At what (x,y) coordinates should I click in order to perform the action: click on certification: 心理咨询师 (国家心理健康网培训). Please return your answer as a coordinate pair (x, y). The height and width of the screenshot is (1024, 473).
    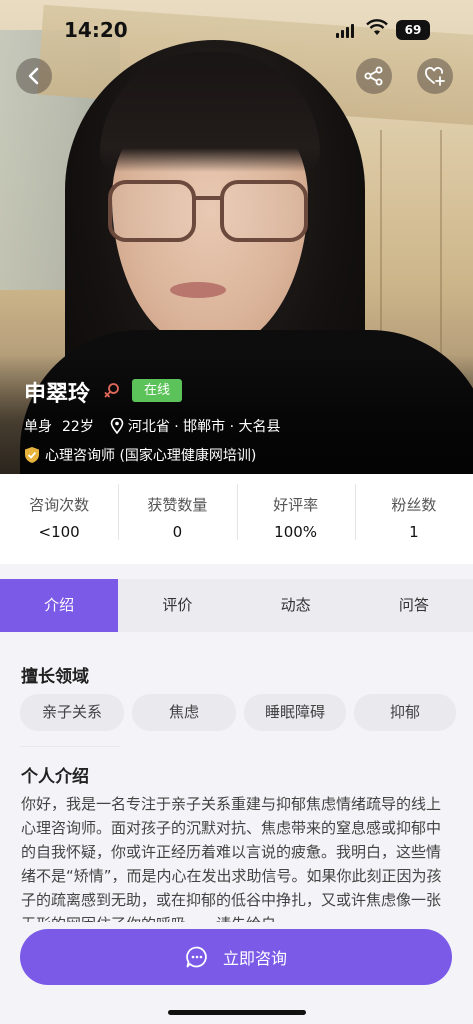
    Looking at the image, I should click on (140, 455).